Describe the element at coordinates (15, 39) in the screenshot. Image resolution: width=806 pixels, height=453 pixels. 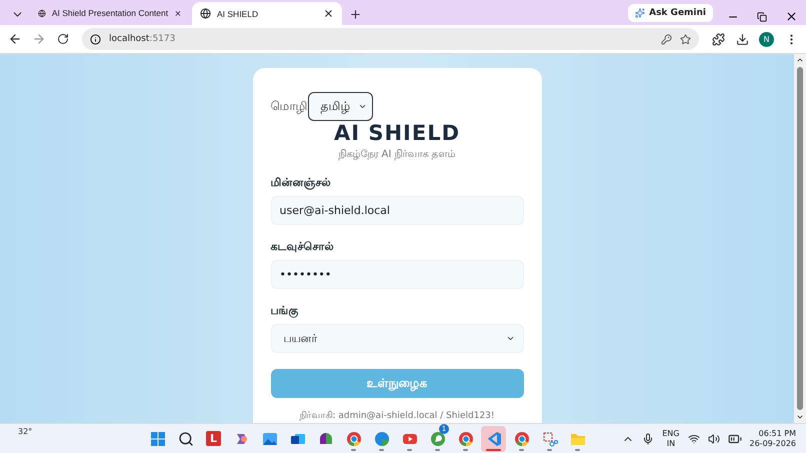
I see `back-icon` at that location.